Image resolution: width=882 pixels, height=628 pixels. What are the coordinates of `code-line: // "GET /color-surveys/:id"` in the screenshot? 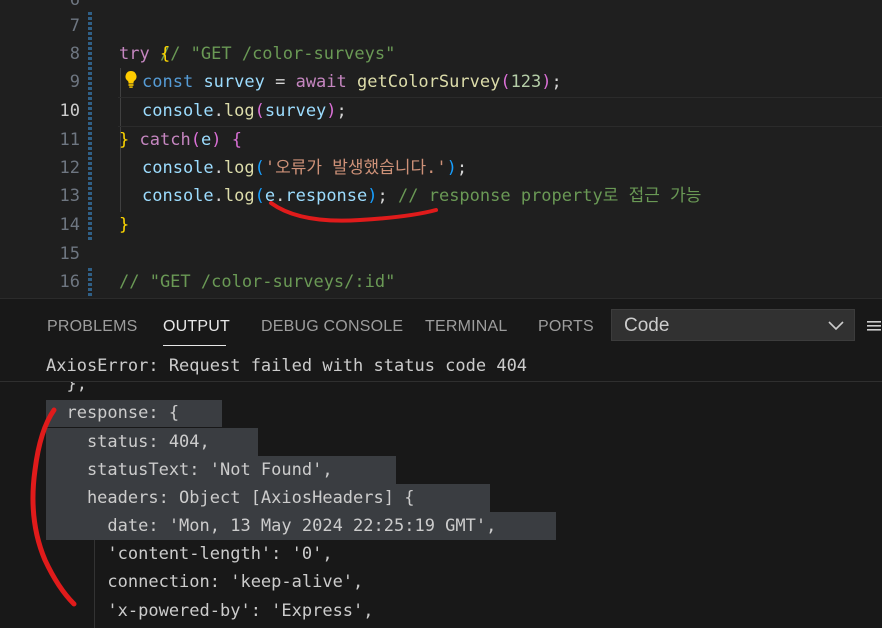 It's located at (257, 282).